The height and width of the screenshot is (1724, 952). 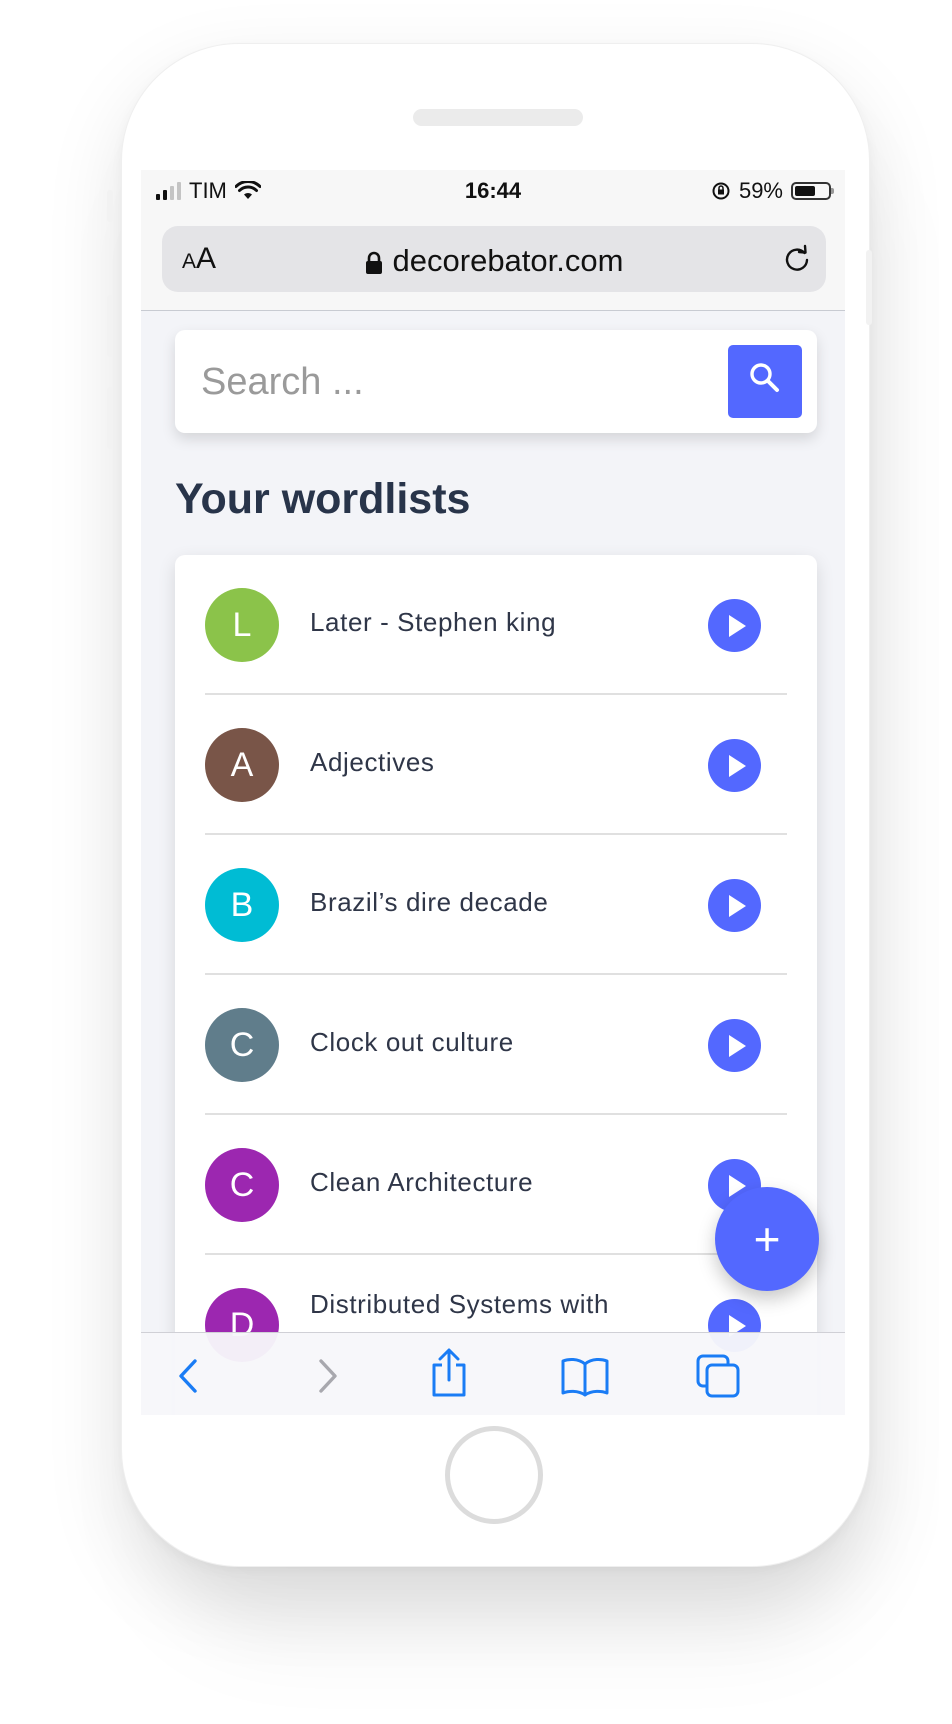 What do you see at coordinates (764, 377) in the screenshot?
I see `search-icon` at bounding box center [764, 377].